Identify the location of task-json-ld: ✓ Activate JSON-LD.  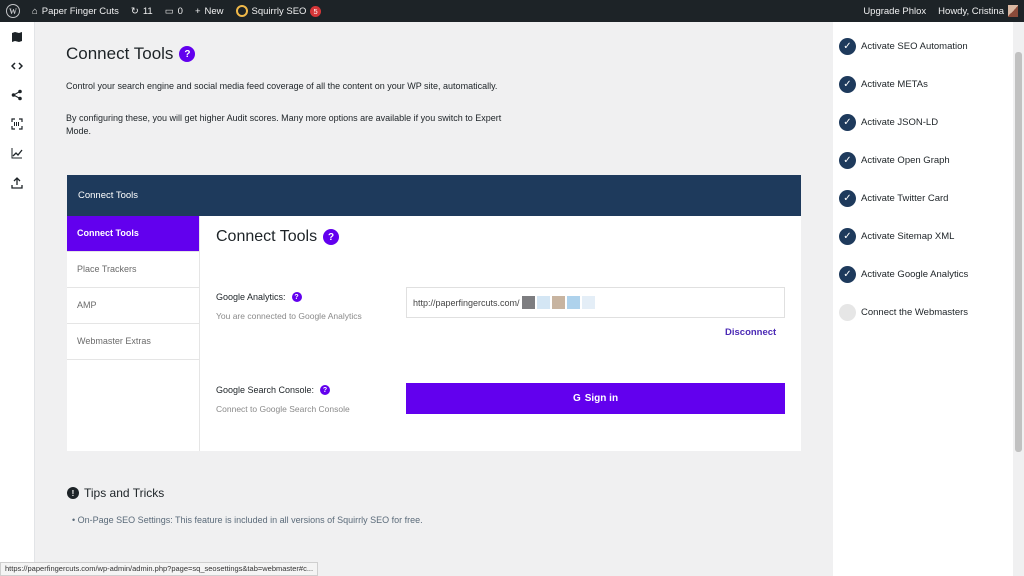
(888, 122).